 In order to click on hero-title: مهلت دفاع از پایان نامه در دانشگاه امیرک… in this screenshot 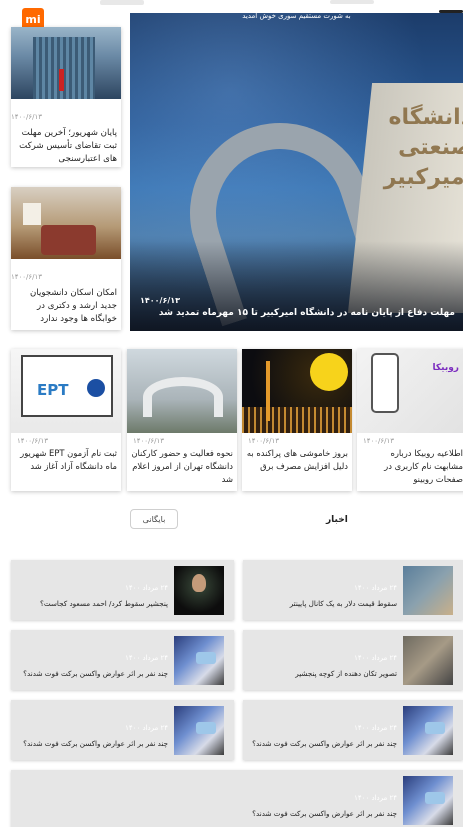, I will do `click(297, 313)`.